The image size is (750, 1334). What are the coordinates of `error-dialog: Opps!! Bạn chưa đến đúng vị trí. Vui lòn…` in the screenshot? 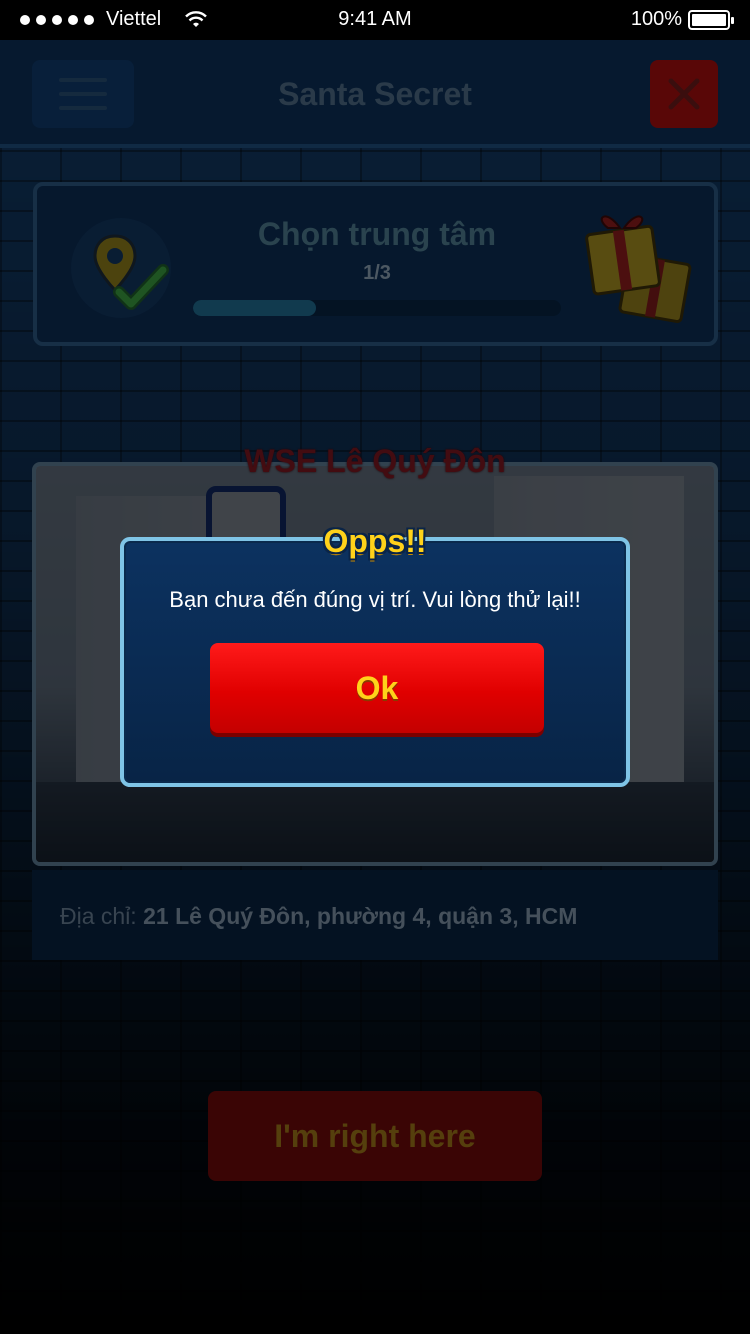 It's located at (375, 655).